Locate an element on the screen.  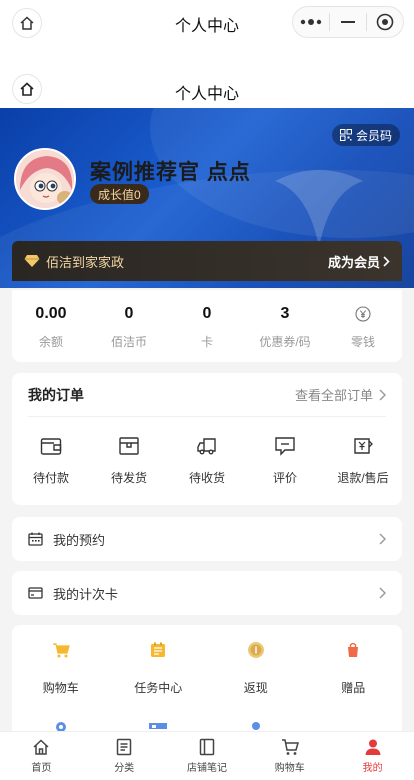
stat-value: 3 is located at coordinates (285, 313).